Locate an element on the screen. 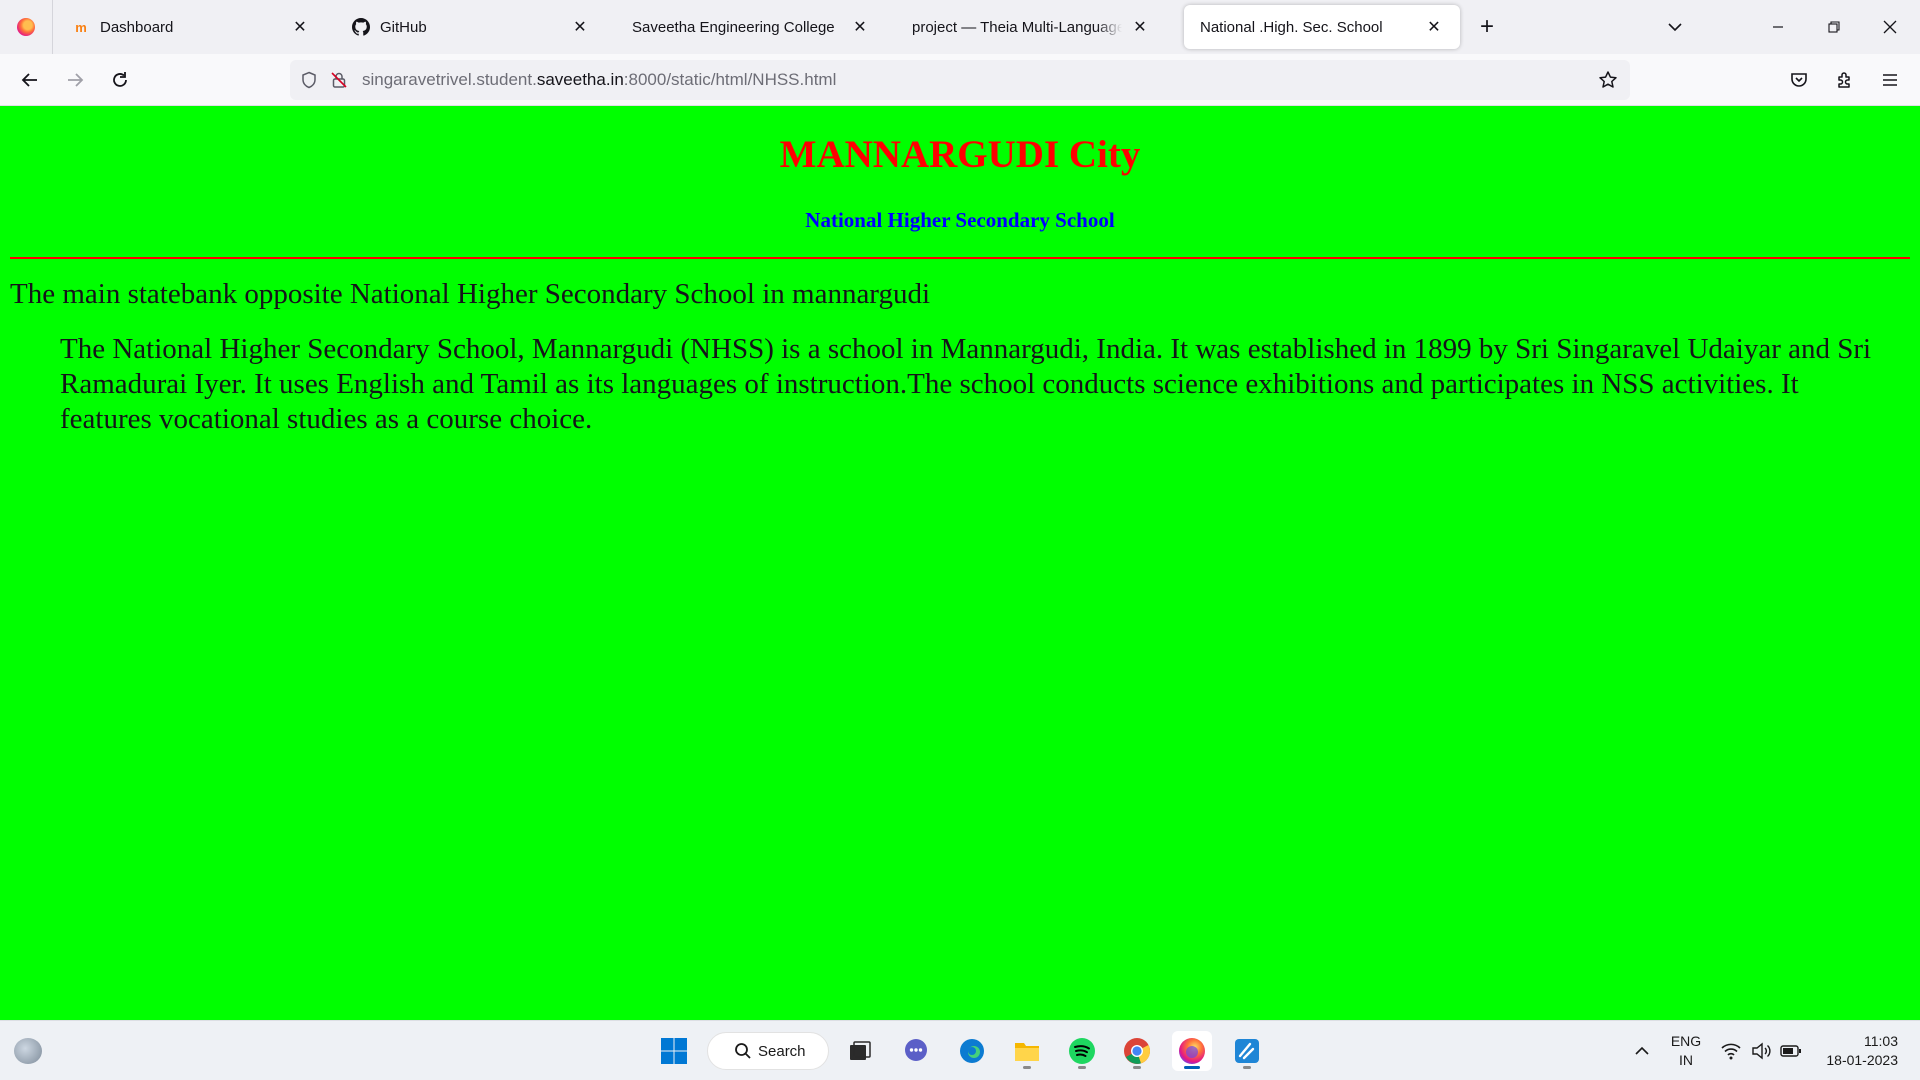 The height and width of the screenshot is (1080, 1920). forward-arrow-icon is located at coordinates (76, 80).